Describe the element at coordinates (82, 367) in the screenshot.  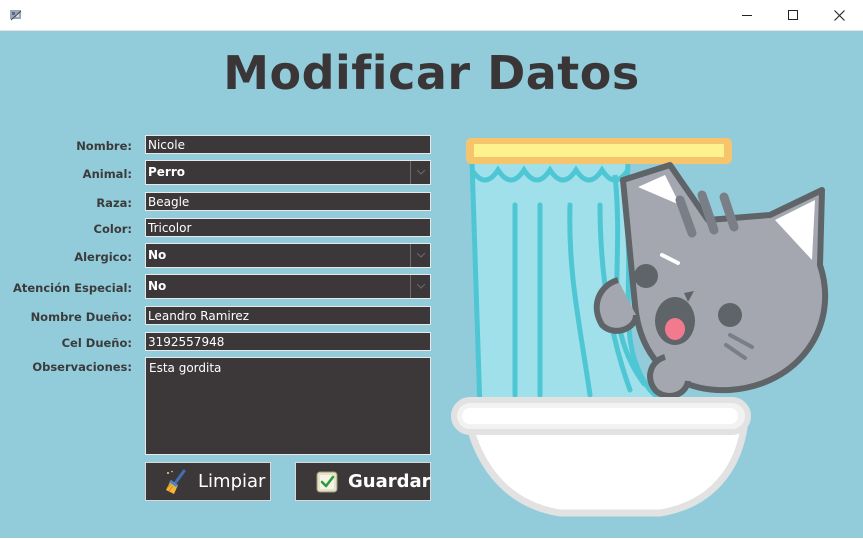
I see `observaciones-label: Observaciones:` at that location.